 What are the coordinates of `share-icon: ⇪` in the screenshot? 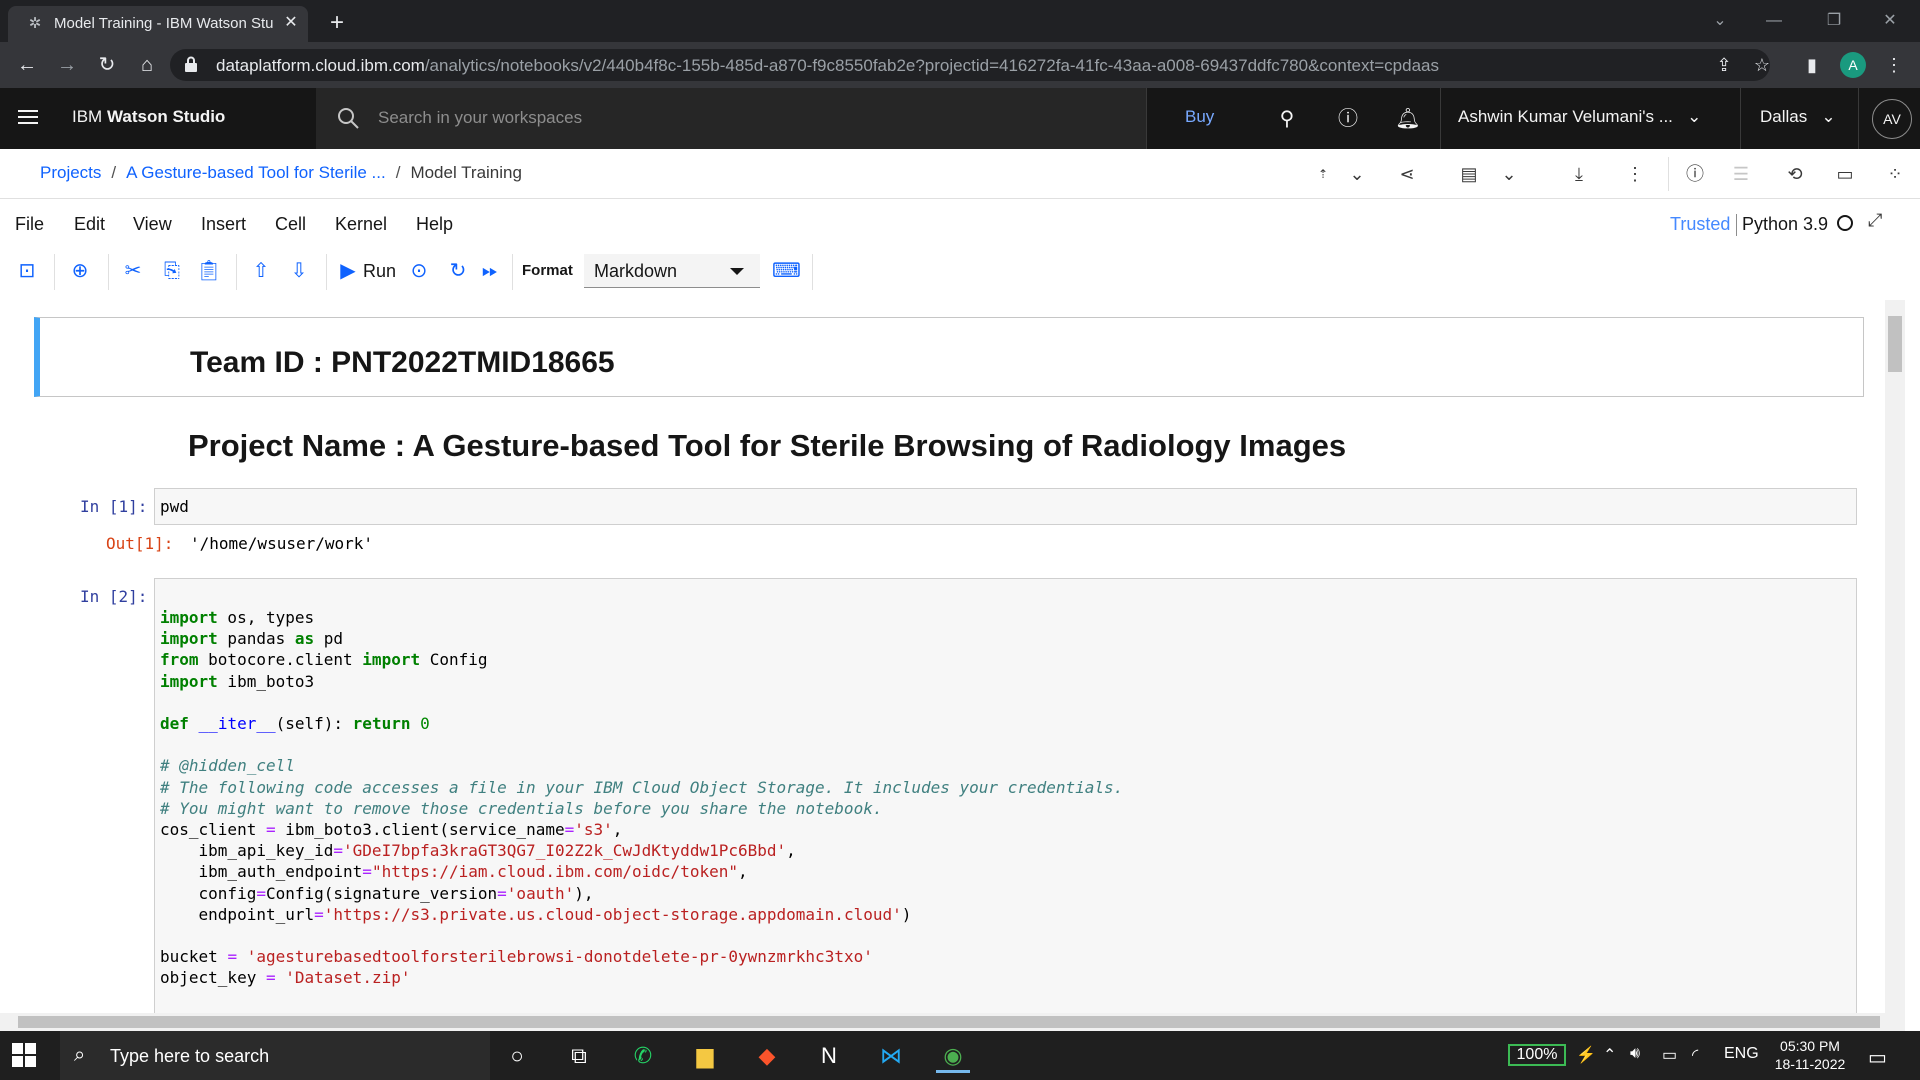 It's located at (1724, 65).